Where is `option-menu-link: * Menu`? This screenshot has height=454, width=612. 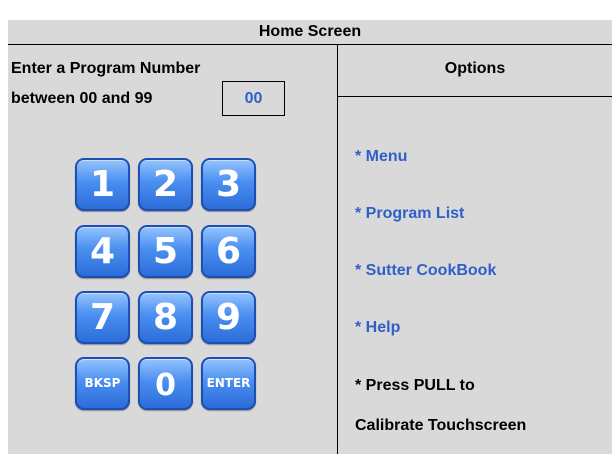 option-menu-link: * Menu is located at coordinates (381, 157).